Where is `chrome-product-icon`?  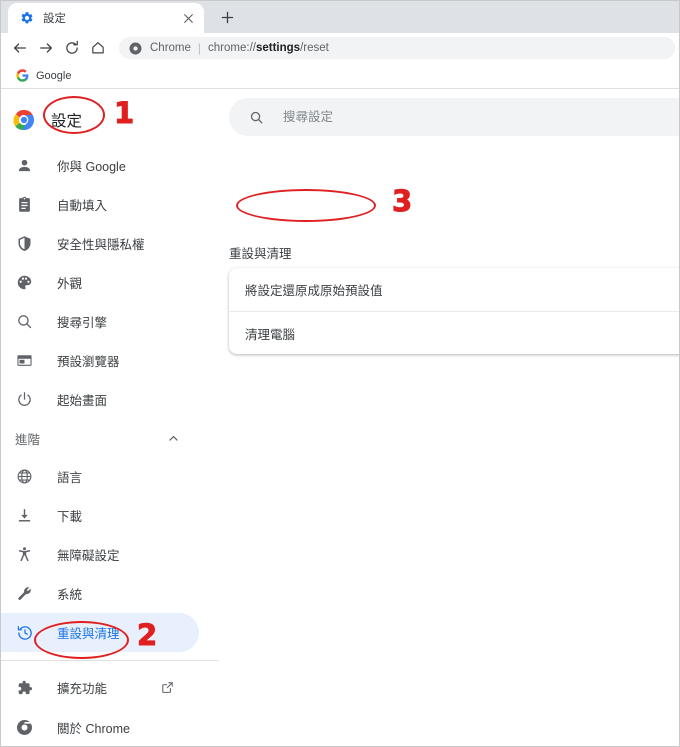 chrome-product-icon is located at coordinates (135, 48).